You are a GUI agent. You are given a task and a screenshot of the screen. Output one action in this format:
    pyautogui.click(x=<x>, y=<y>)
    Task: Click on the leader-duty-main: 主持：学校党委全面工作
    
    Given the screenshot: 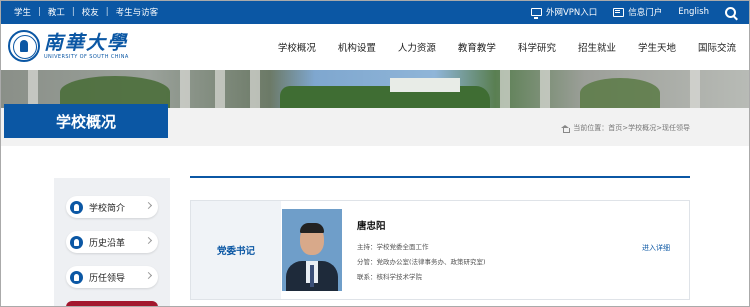 What is the action you would take?
    pyautogui.click(x=393, y=247)
    